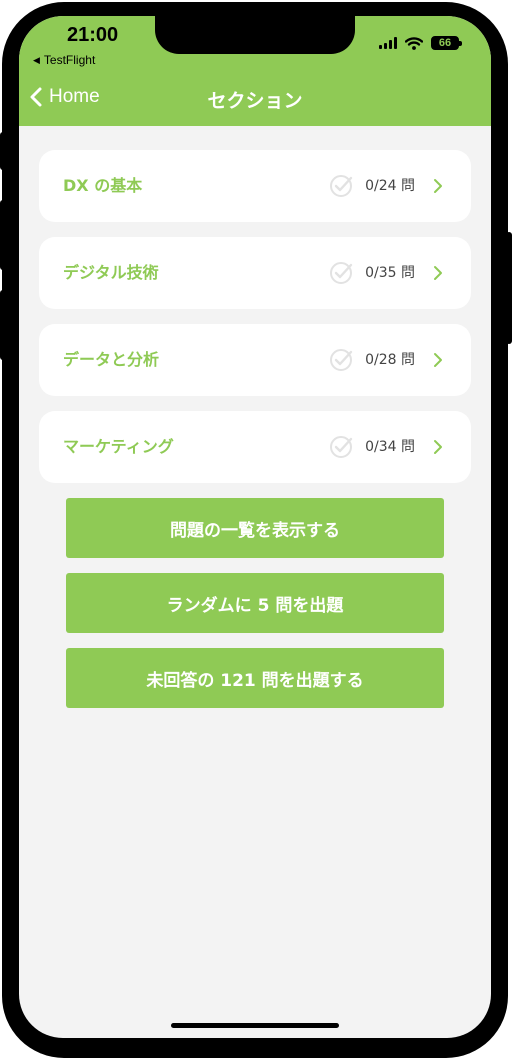  Describe the element at coordinates (390, 360) in the screenshot. I see `section-count: 0/28 問` at that location.